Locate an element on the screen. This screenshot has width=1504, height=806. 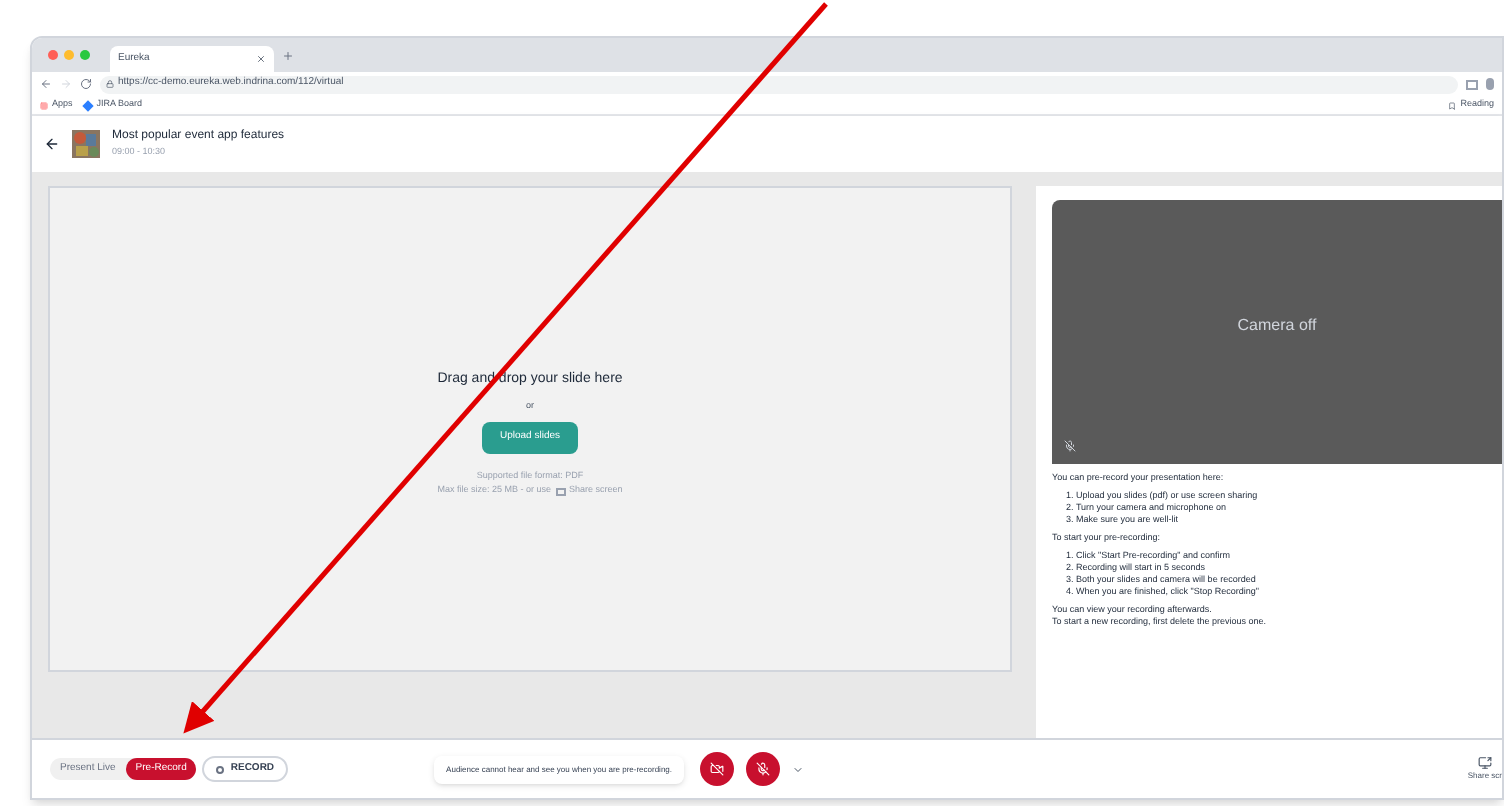
camera-toggle-button is located at coordinates (717, 769).